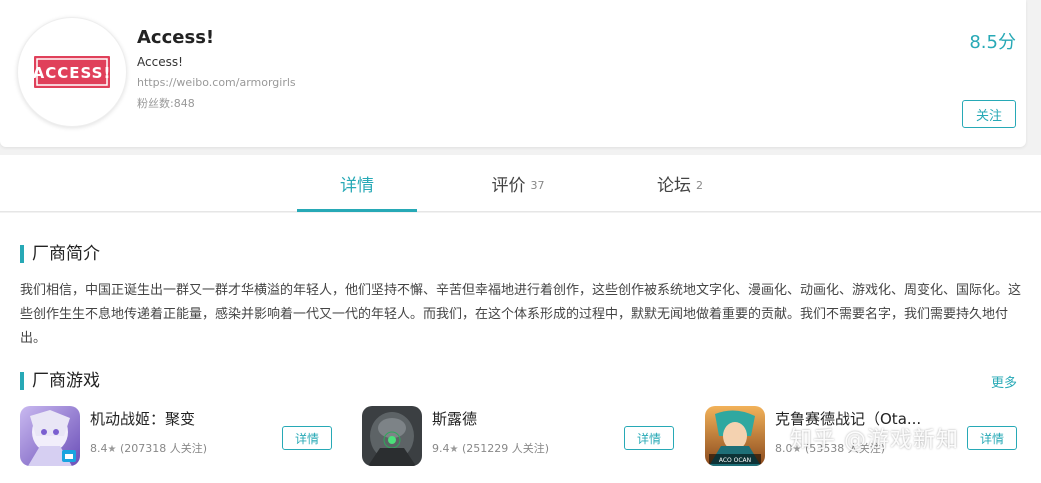 This screenshot has width=1041, height=483. I want to click on vendor-logo: ACCESS!, so click(72, 72).